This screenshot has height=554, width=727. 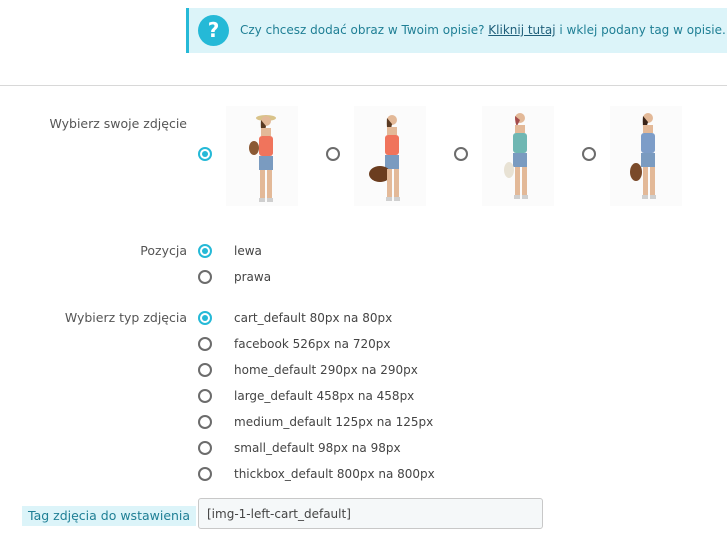 I want to click on image-type-radio-facebook, so click(x=205, y=344).